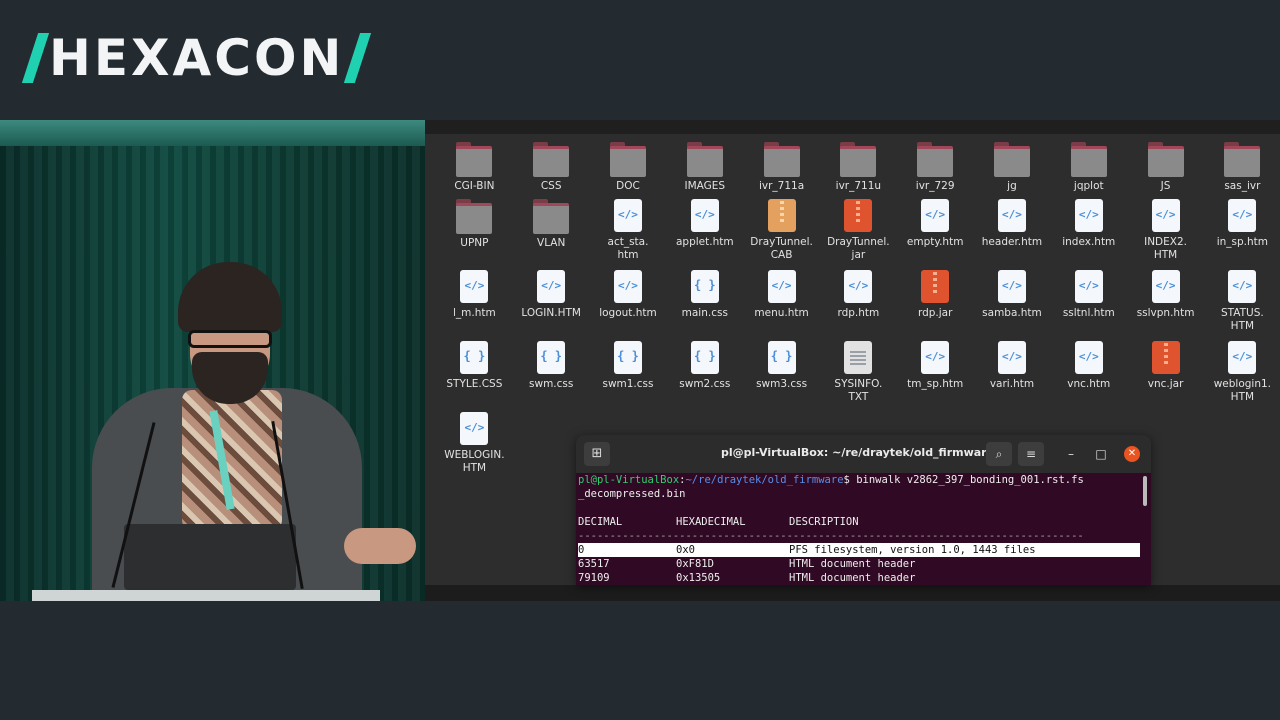 The image size is (1280, 720). Describe the element at coordinates (551, 243) in the screenshot. I see `file-label: VLAN` at that location.